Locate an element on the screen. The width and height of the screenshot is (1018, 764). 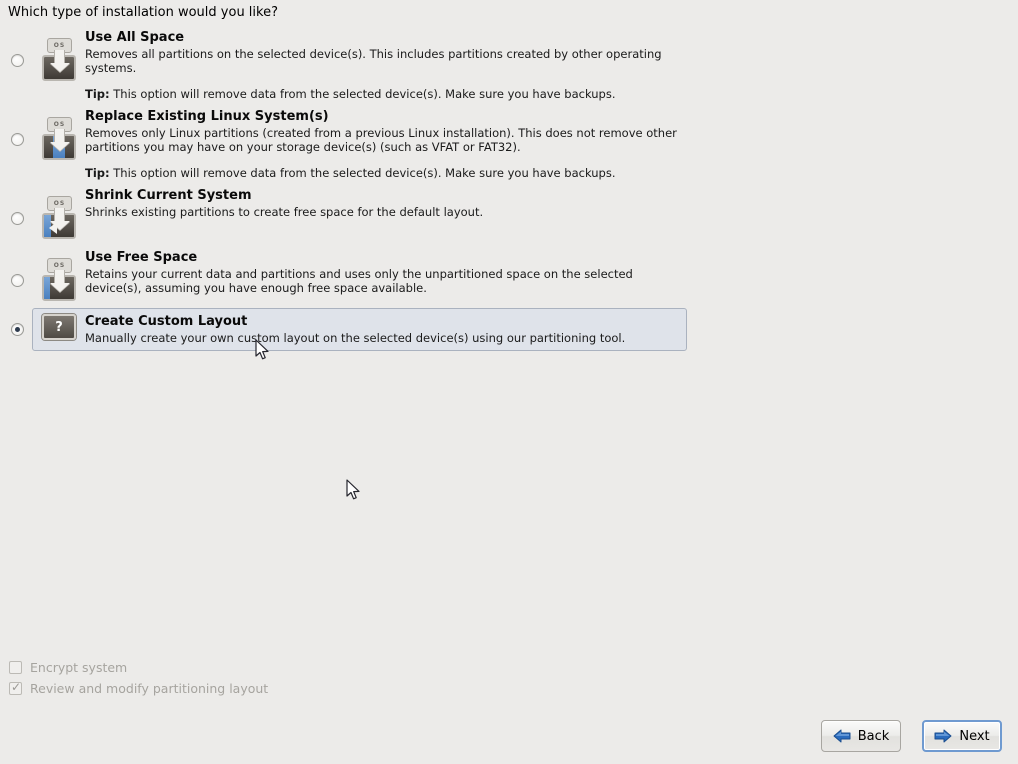
disk-os-wipe-icon: OS is located at coordinates (59, 61).